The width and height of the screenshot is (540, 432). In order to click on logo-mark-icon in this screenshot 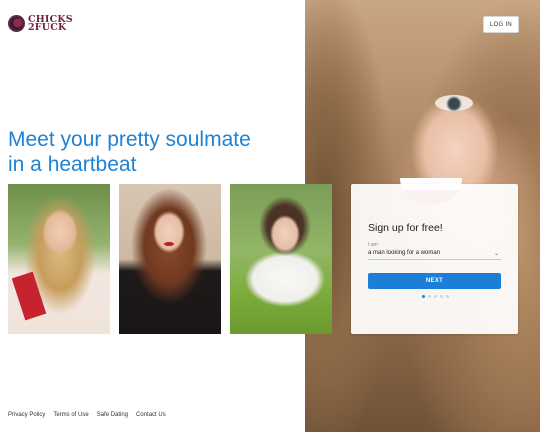, I will do `click(16, 23)`.